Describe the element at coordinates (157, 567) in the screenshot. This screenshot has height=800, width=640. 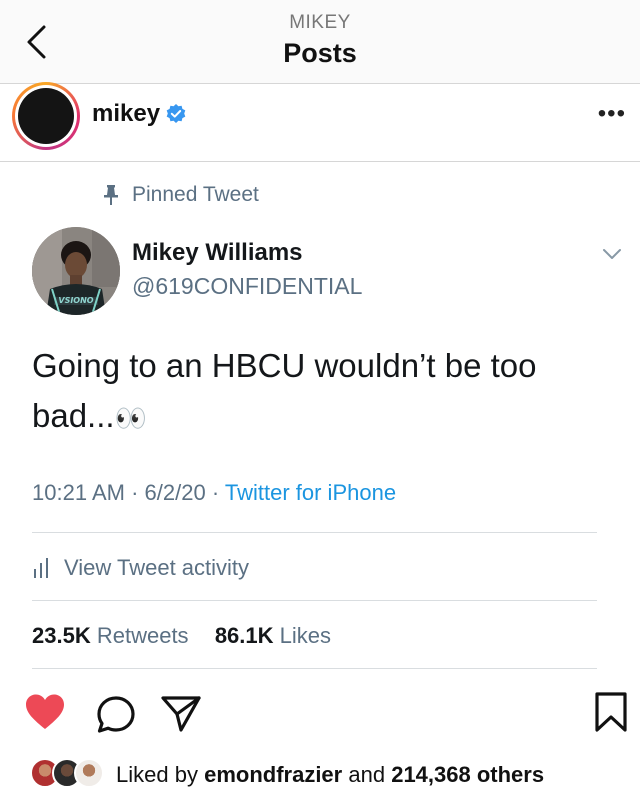
I see `view-tweet-activity-label: View Tweet activity` at that location.